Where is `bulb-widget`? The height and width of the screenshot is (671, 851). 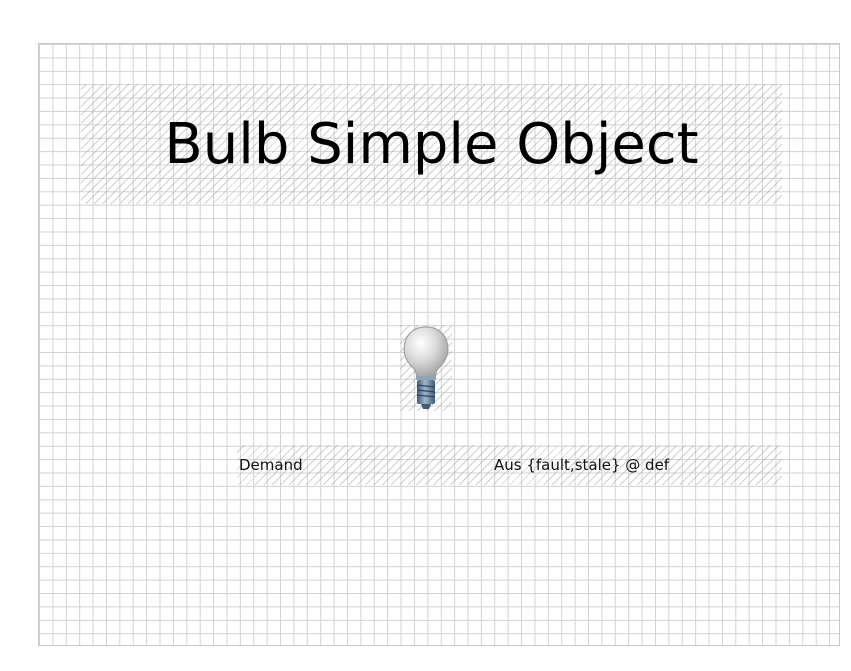
bulb-widget is located at coordinates (426, 368).